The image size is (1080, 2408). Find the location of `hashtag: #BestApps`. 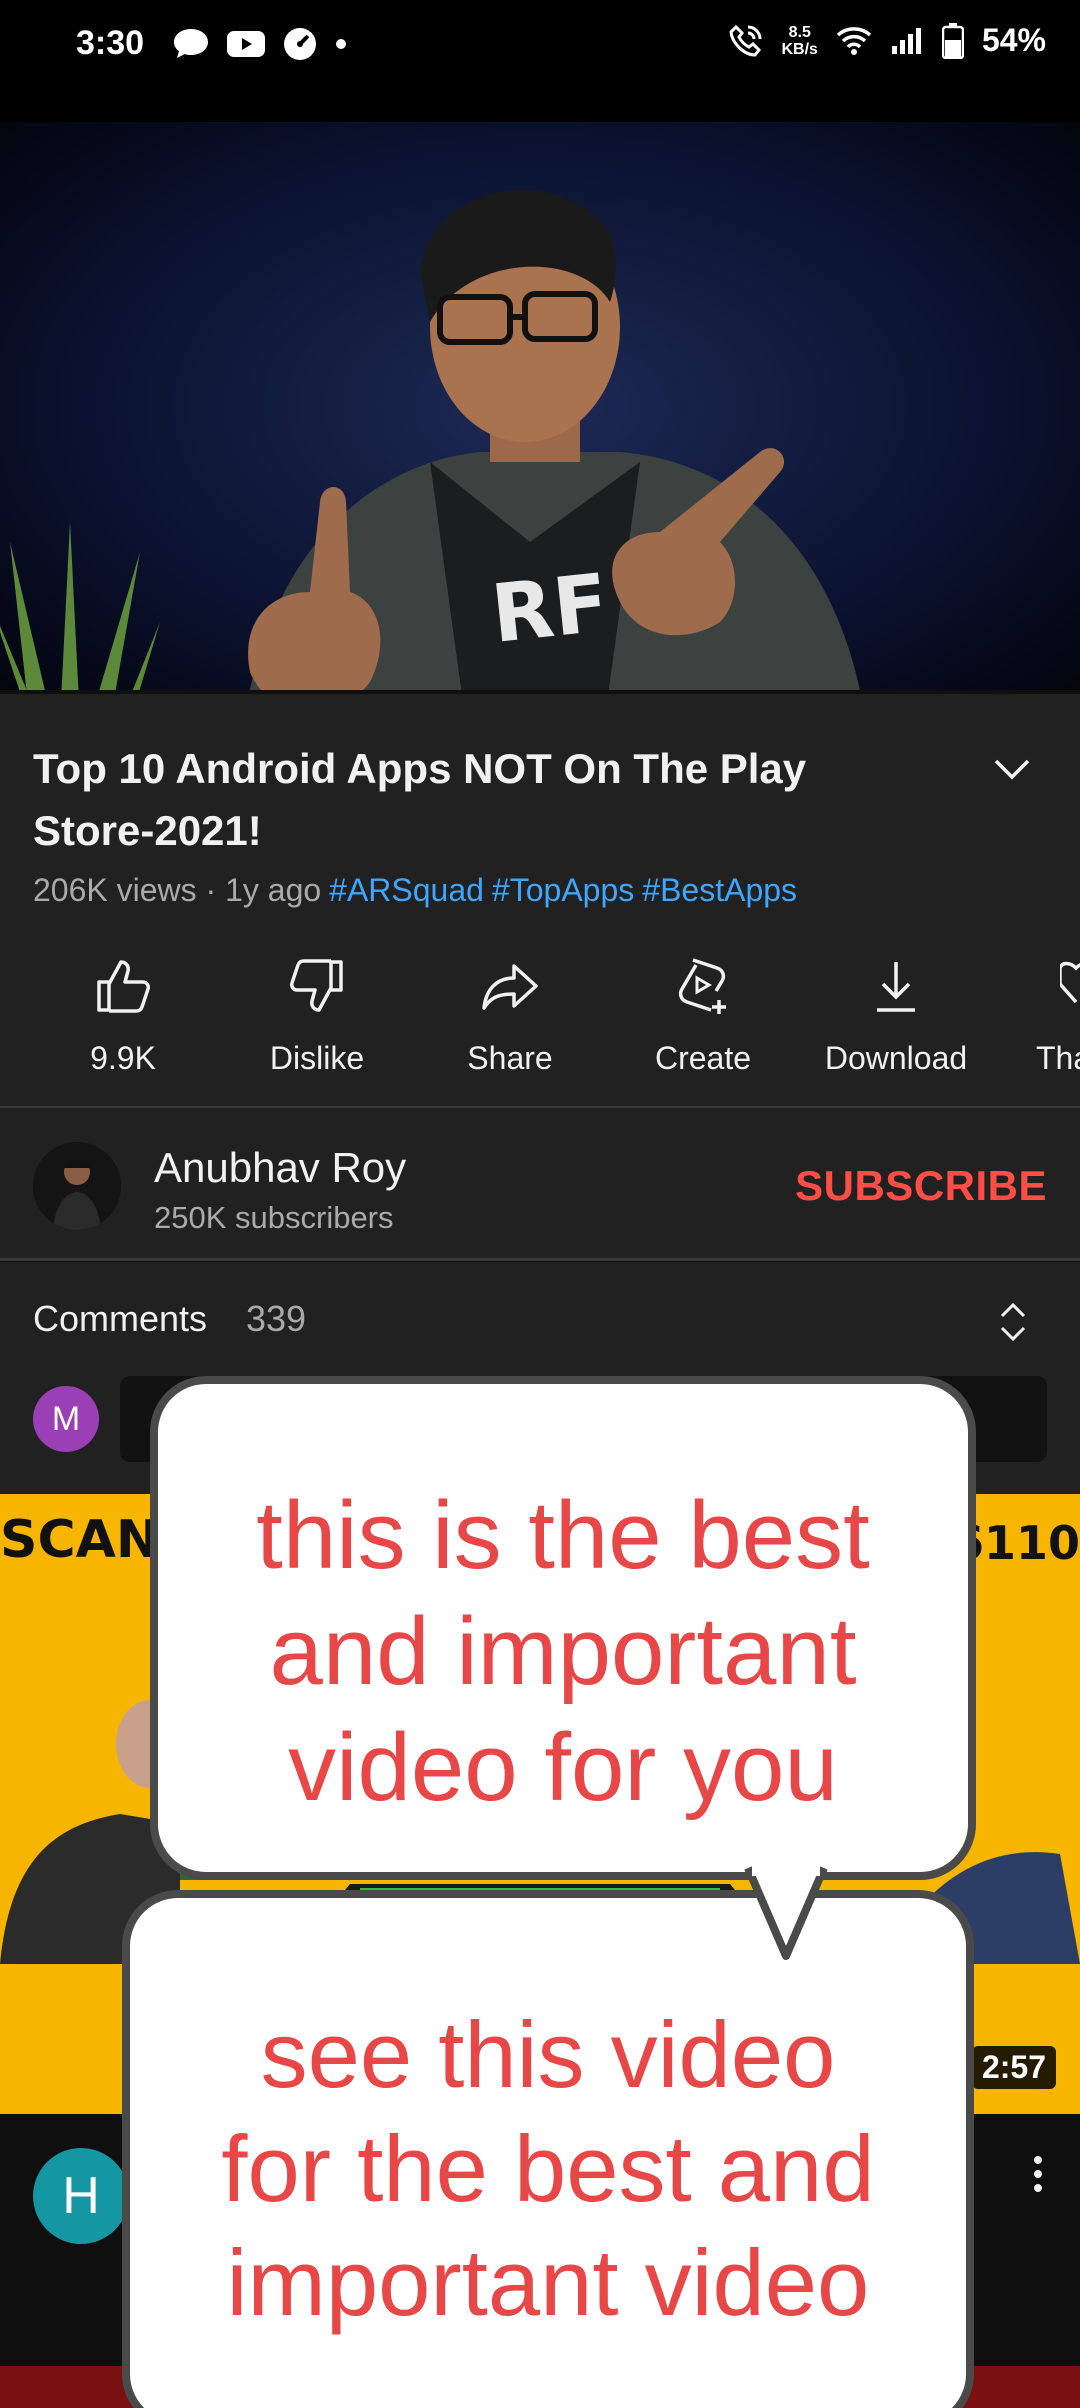

hashtag: #BestApps is located at coordinates (719, 890).